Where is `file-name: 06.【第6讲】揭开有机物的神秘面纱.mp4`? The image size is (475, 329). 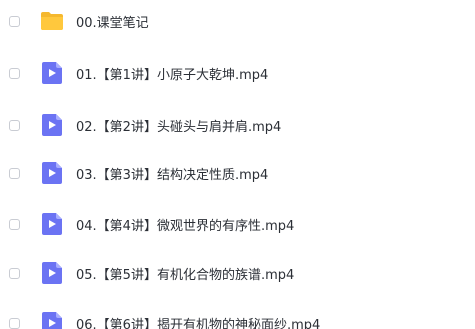 file-name: 06.【第6讲】揭开有机物的神秘面纱.mp4 is located at coordinates (198, 321).